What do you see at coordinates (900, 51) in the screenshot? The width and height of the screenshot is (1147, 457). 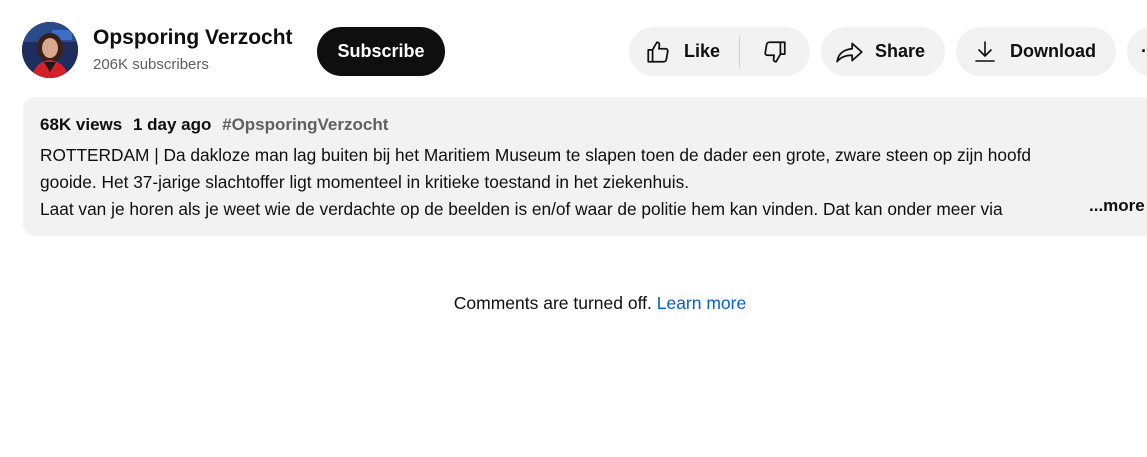 I see `share-label: Share` at bounding box center [900, 51].